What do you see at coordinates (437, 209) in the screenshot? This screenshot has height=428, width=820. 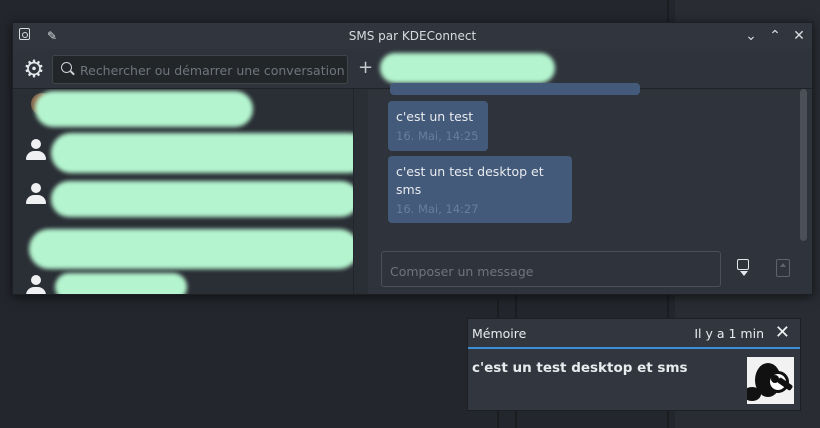 I see `message-time: 16. Mai, 14:27` at bounding box center [437, 209].